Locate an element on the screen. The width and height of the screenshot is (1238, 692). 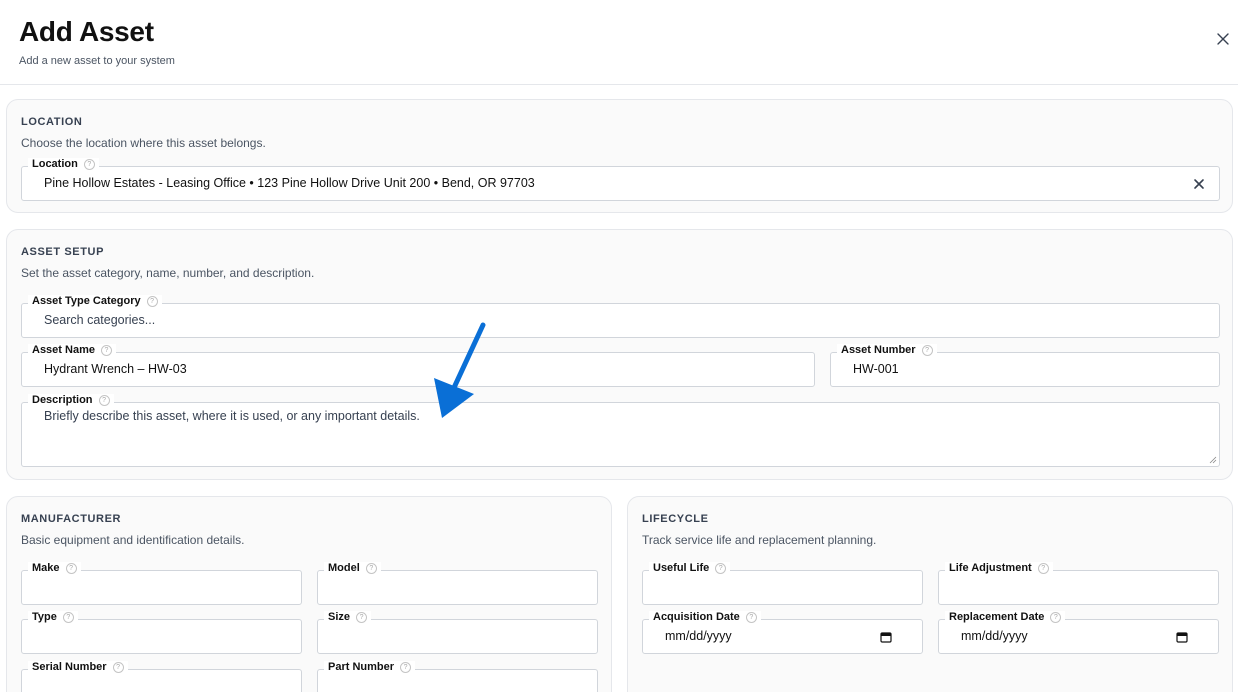
resize-handle-icon is located at coordinates (1213, 460).